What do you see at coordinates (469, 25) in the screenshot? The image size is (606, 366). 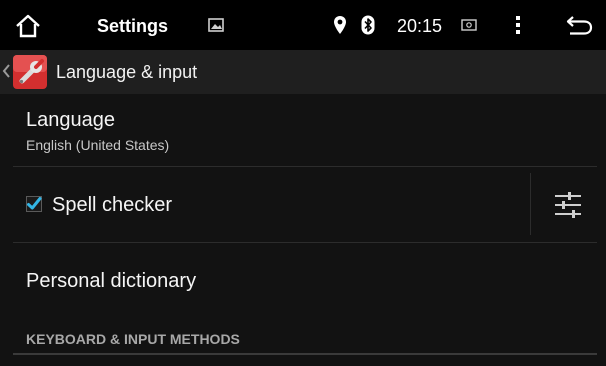 I see `cast-icon` at bounding box center [469, 25].